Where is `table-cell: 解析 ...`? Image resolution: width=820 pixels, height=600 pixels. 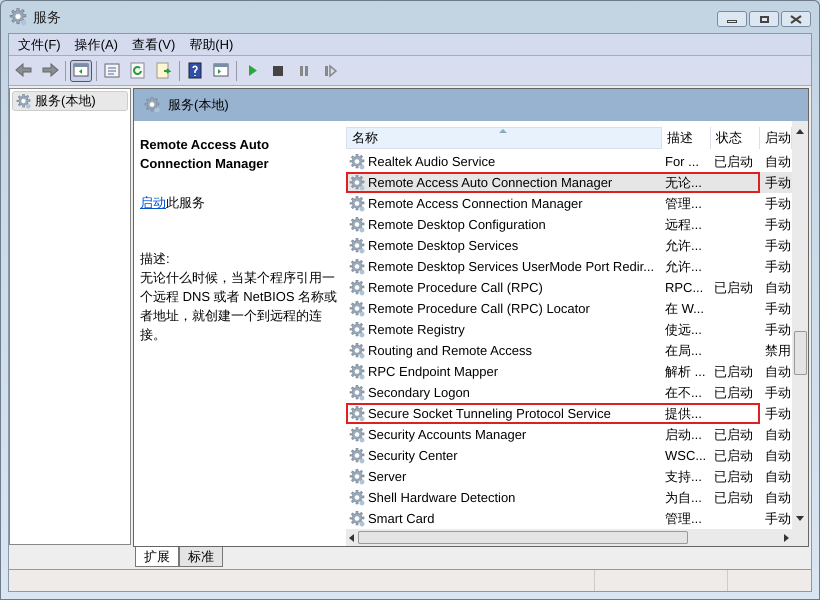
table-cell: 解析 ... is located at coordinates (685, 371).